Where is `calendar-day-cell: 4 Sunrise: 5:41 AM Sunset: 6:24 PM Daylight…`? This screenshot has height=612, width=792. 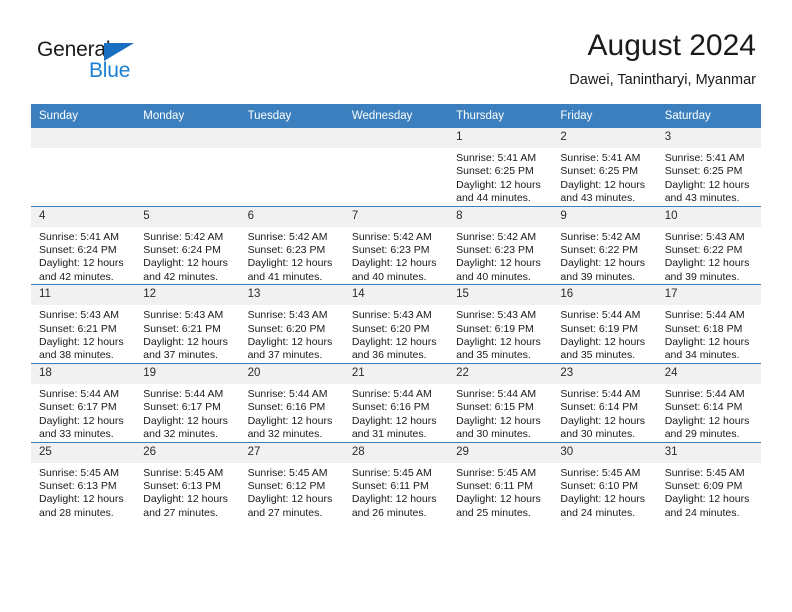 calendar-day-cell: 4 Sunrise: 5:41 AM Sunset: 6:24 PM Daylight… is located at coordinates (83, 245).